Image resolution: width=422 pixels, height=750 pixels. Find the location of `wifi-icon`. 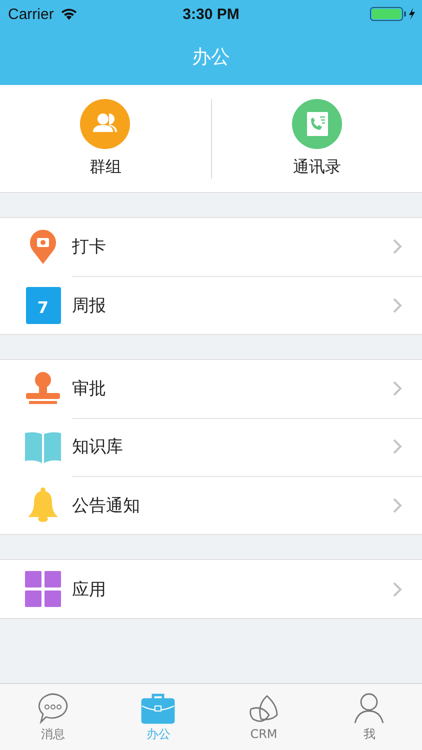

wifi-icon is located at coordinates (69, 14).